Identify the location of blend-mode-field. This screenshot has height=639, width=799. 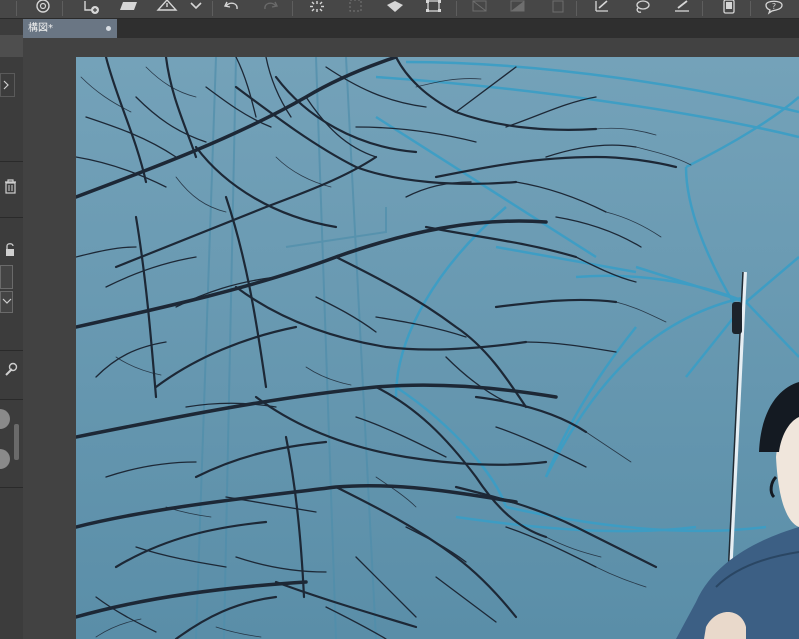
(6, 277).